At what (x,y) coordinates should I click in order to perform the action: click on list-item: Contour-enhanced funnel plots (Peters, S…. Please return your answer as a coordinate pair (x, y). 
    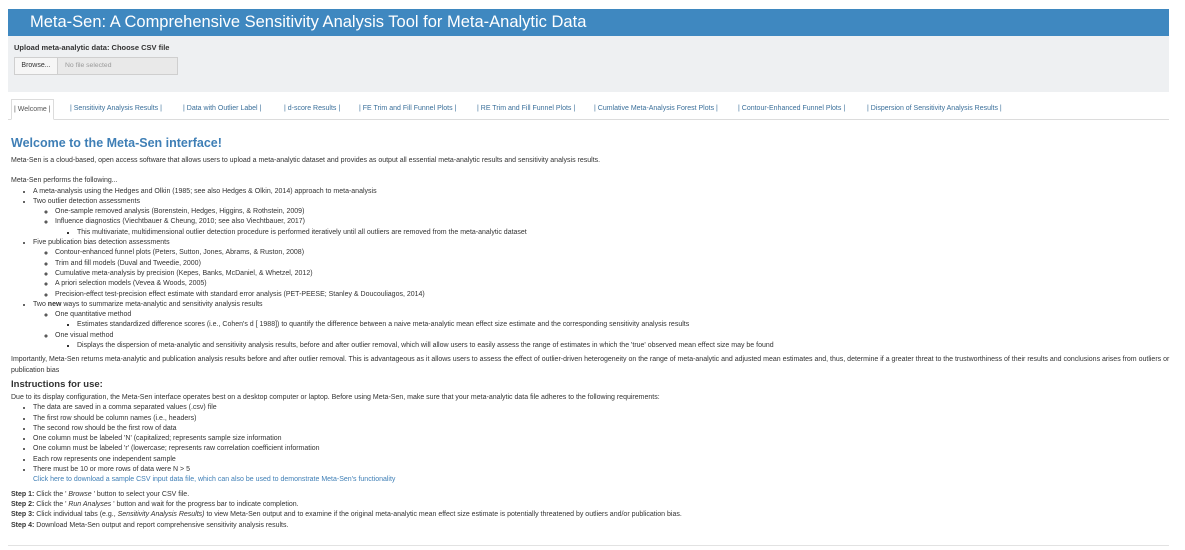
    Looking at the image, I should click on (613, 253).